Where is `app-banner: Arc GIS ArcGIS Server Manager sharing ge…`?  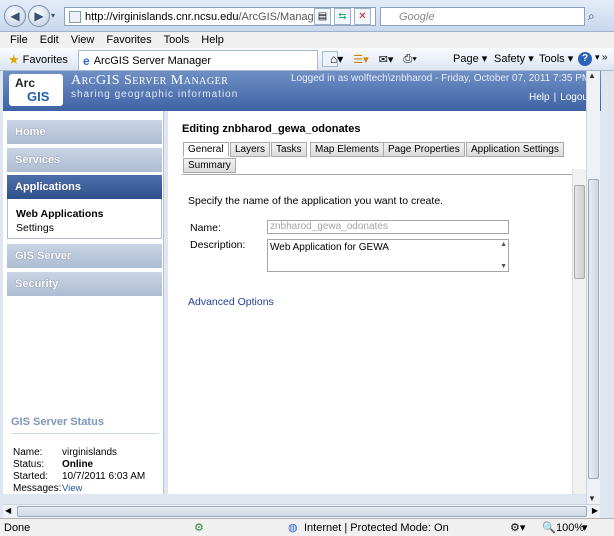
app-banner: Arc GIS ArcGIS Server Manager sharing ge… is located at coordinates (302, 91).